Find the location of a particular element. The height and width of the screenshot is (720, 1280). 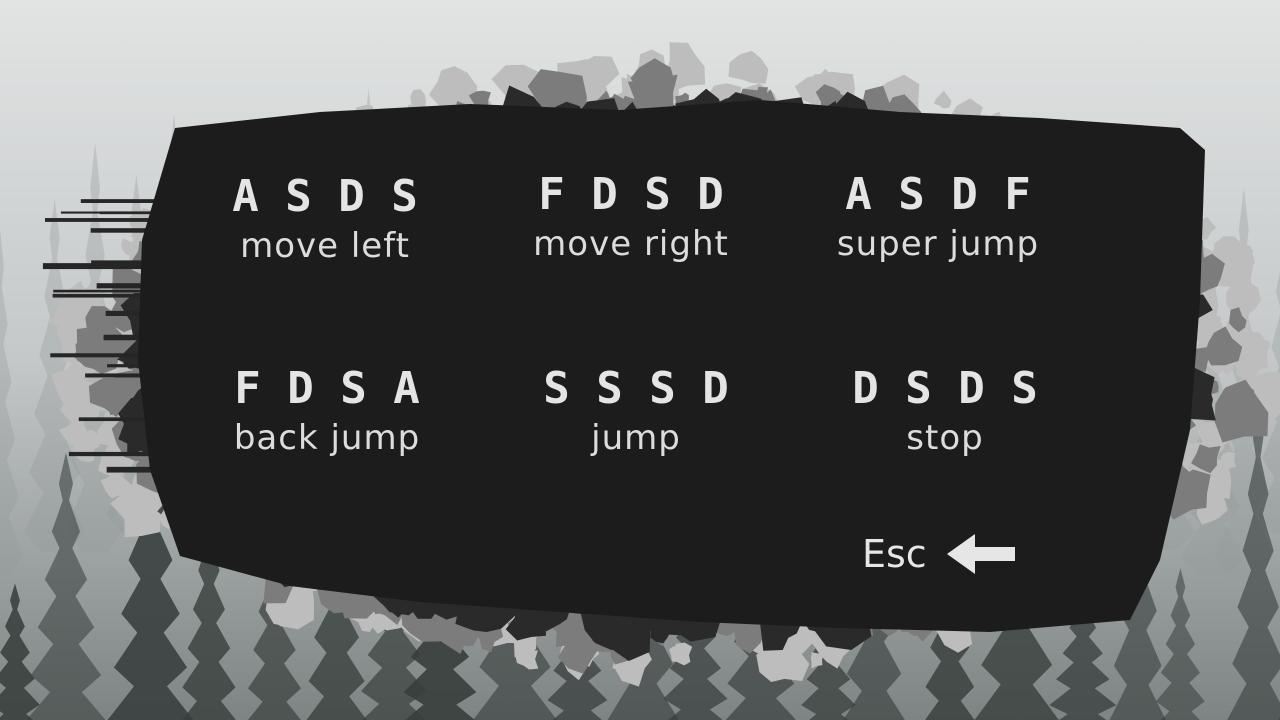

combo-keys: D S D S is located at coordinates (945, 388).